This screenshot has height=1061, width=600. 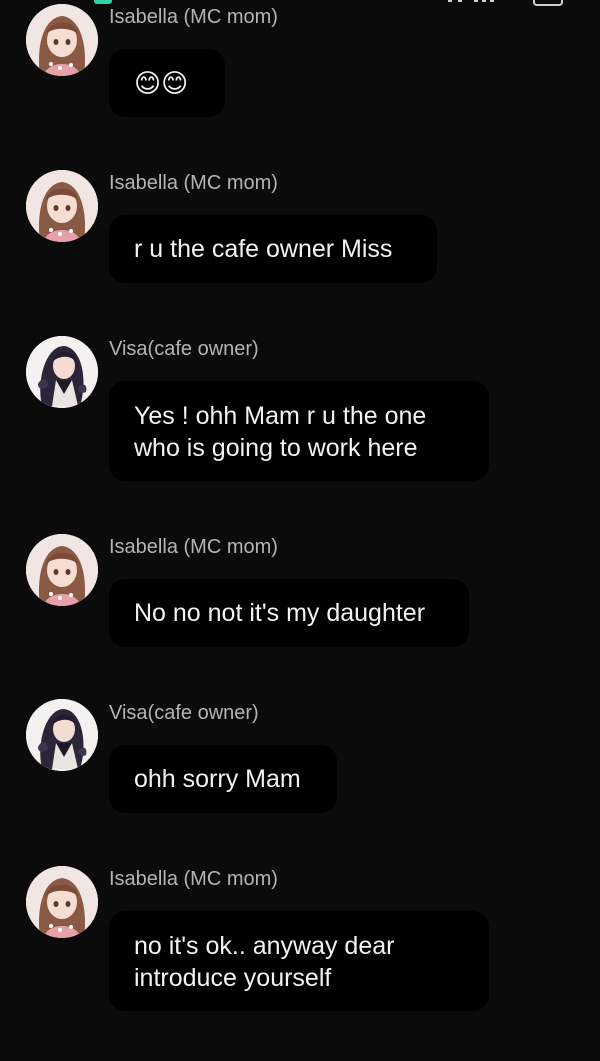 What do you see at coordinates (217, 779) in the screenshot?
I see `message-text: ohh sorry Mam` at bounding box center [217, 779].